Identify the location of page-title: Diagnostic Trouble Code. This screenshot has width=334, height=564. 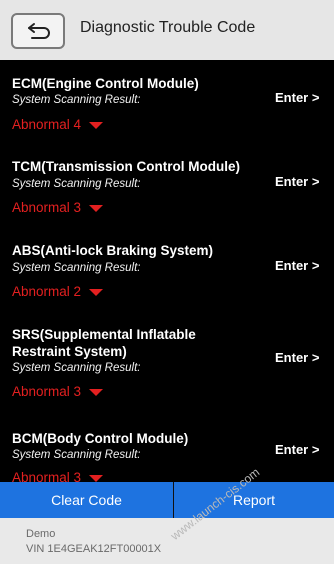
(168, 27).